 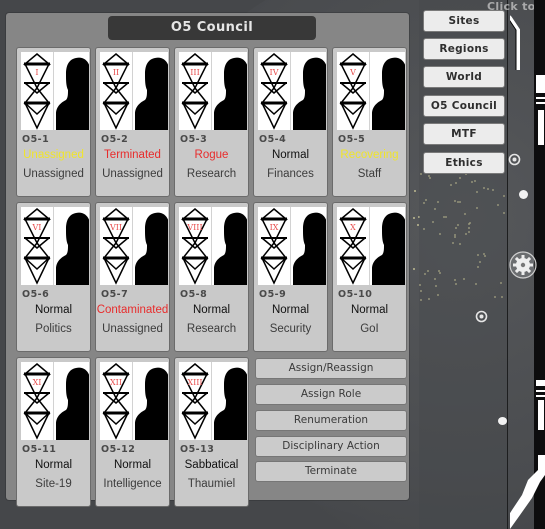 I want to click on member-portrait: II, so click(x=134, y=91).